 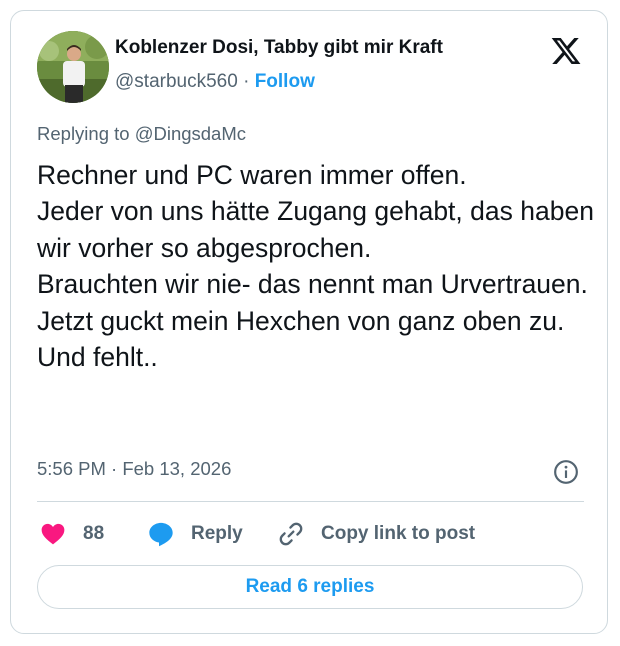 I want to click on reply-label: Reply, so click(x=217, y=533).